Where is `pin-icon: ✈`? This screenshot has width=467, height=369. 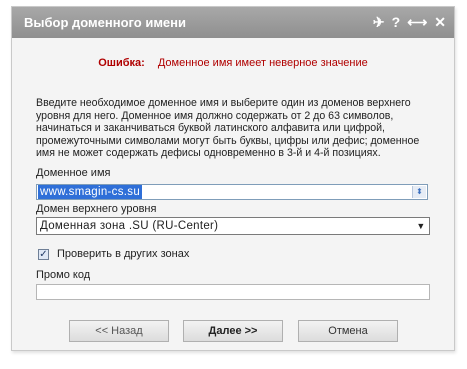 pin-icon: ✈ is located at coordinates (379, 22).